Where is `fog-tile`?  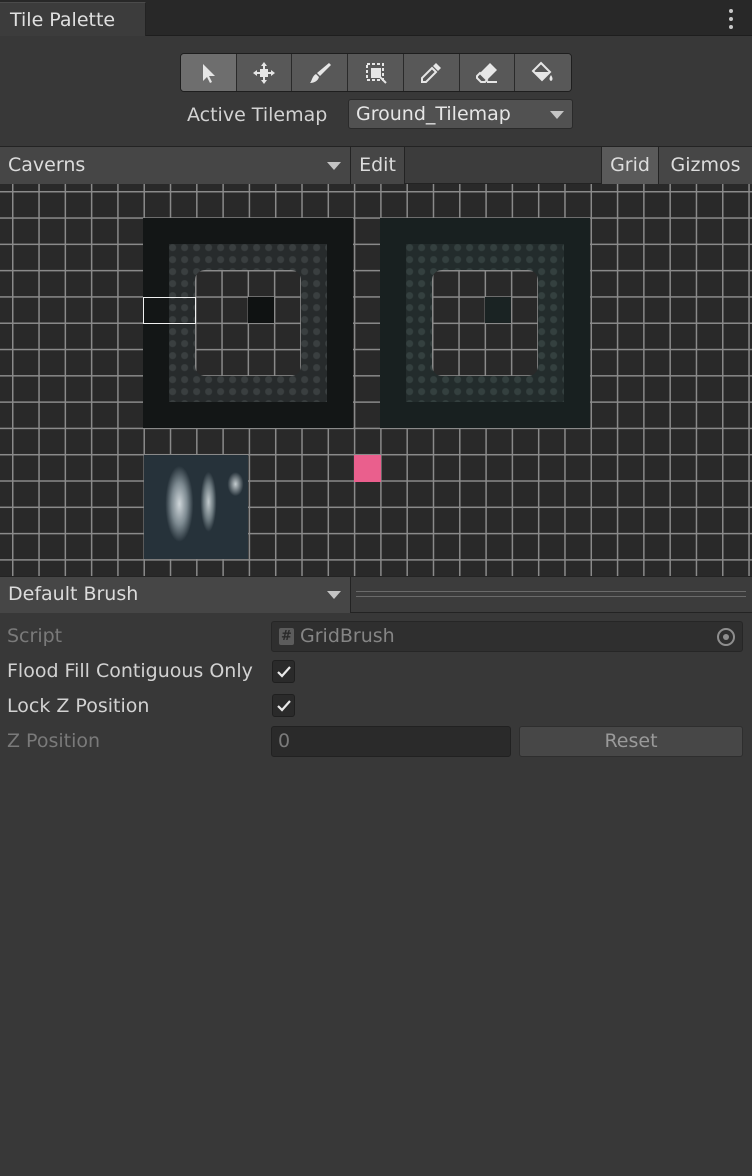 fog-tile is located at coordinates (196, 507).